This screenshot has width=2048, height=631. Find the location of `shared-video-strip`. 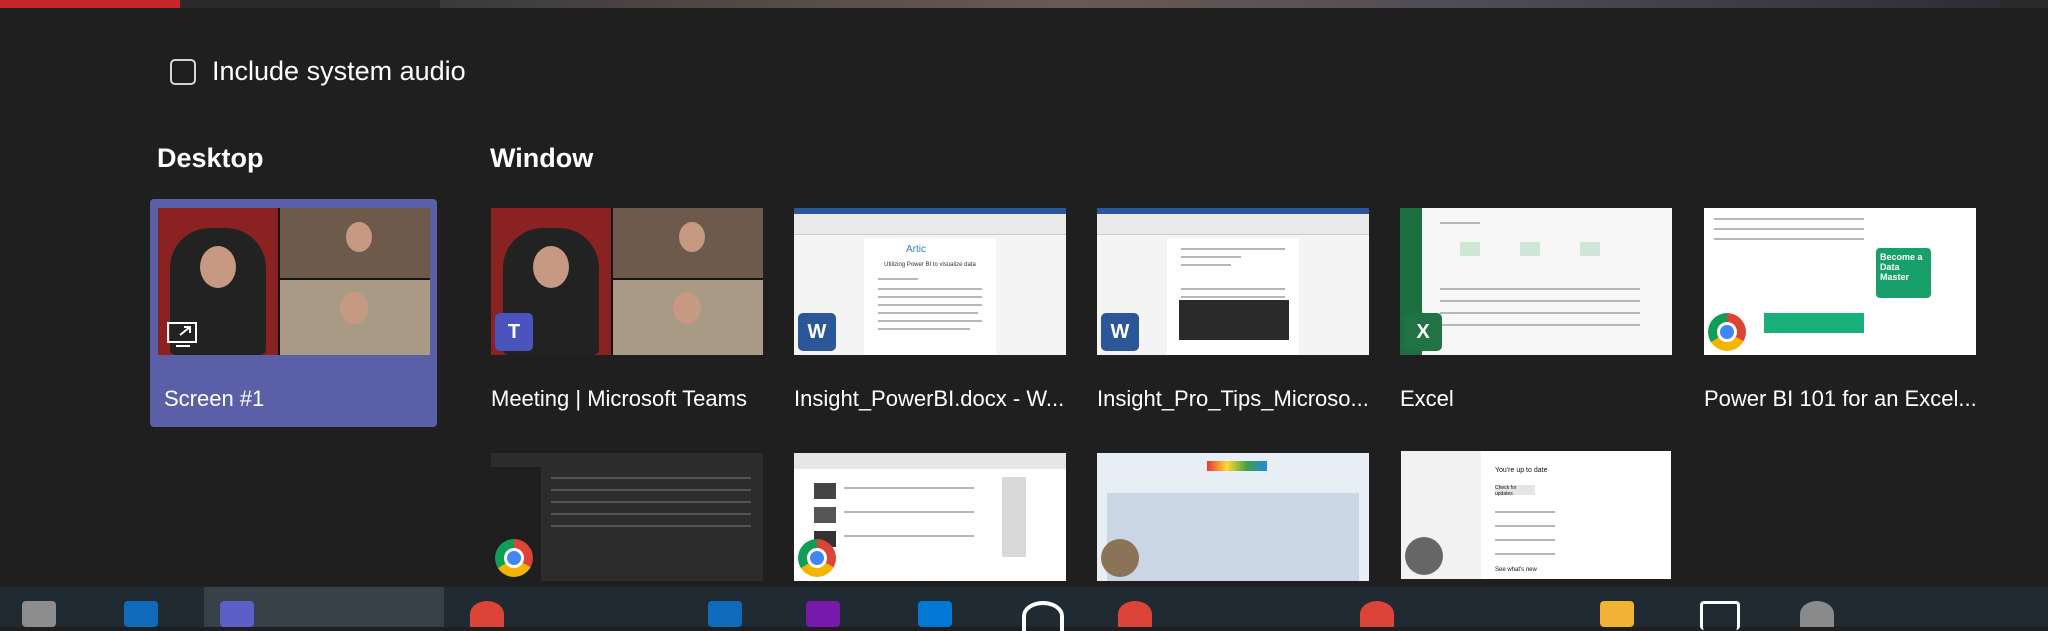

shared-video-strip is located at coordinates (1024, 4).